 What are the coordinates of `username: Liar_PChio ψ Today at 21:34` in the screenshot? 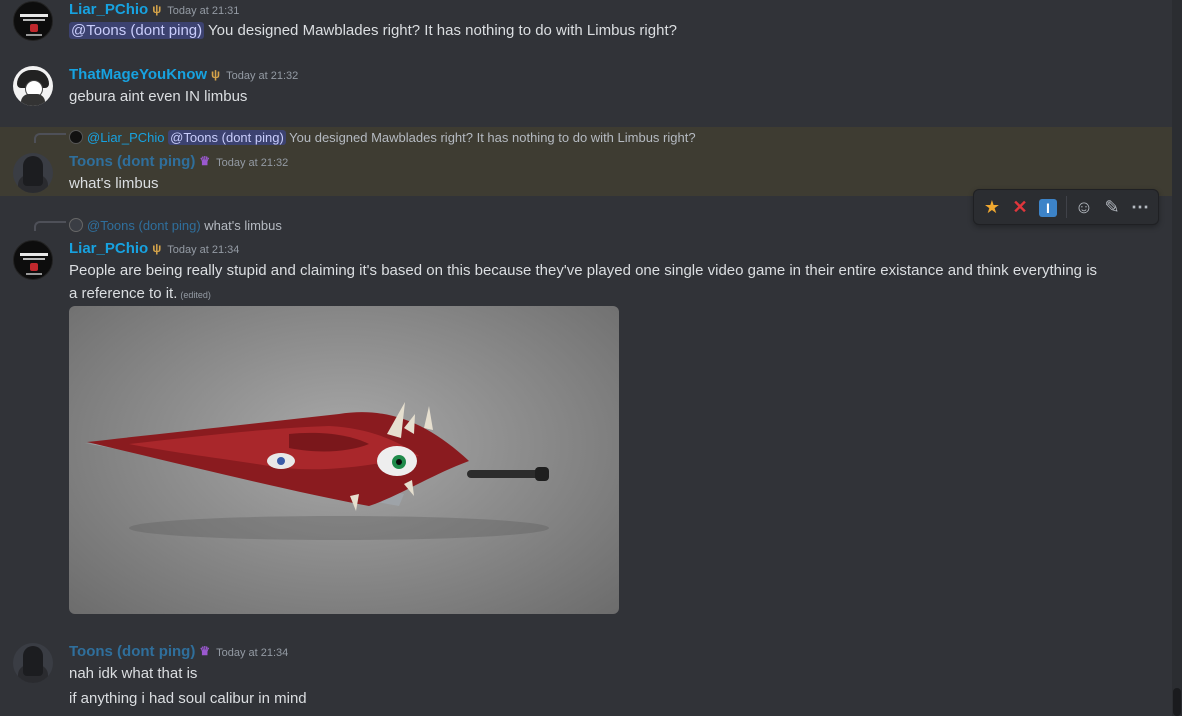 It's located at (154, 248).